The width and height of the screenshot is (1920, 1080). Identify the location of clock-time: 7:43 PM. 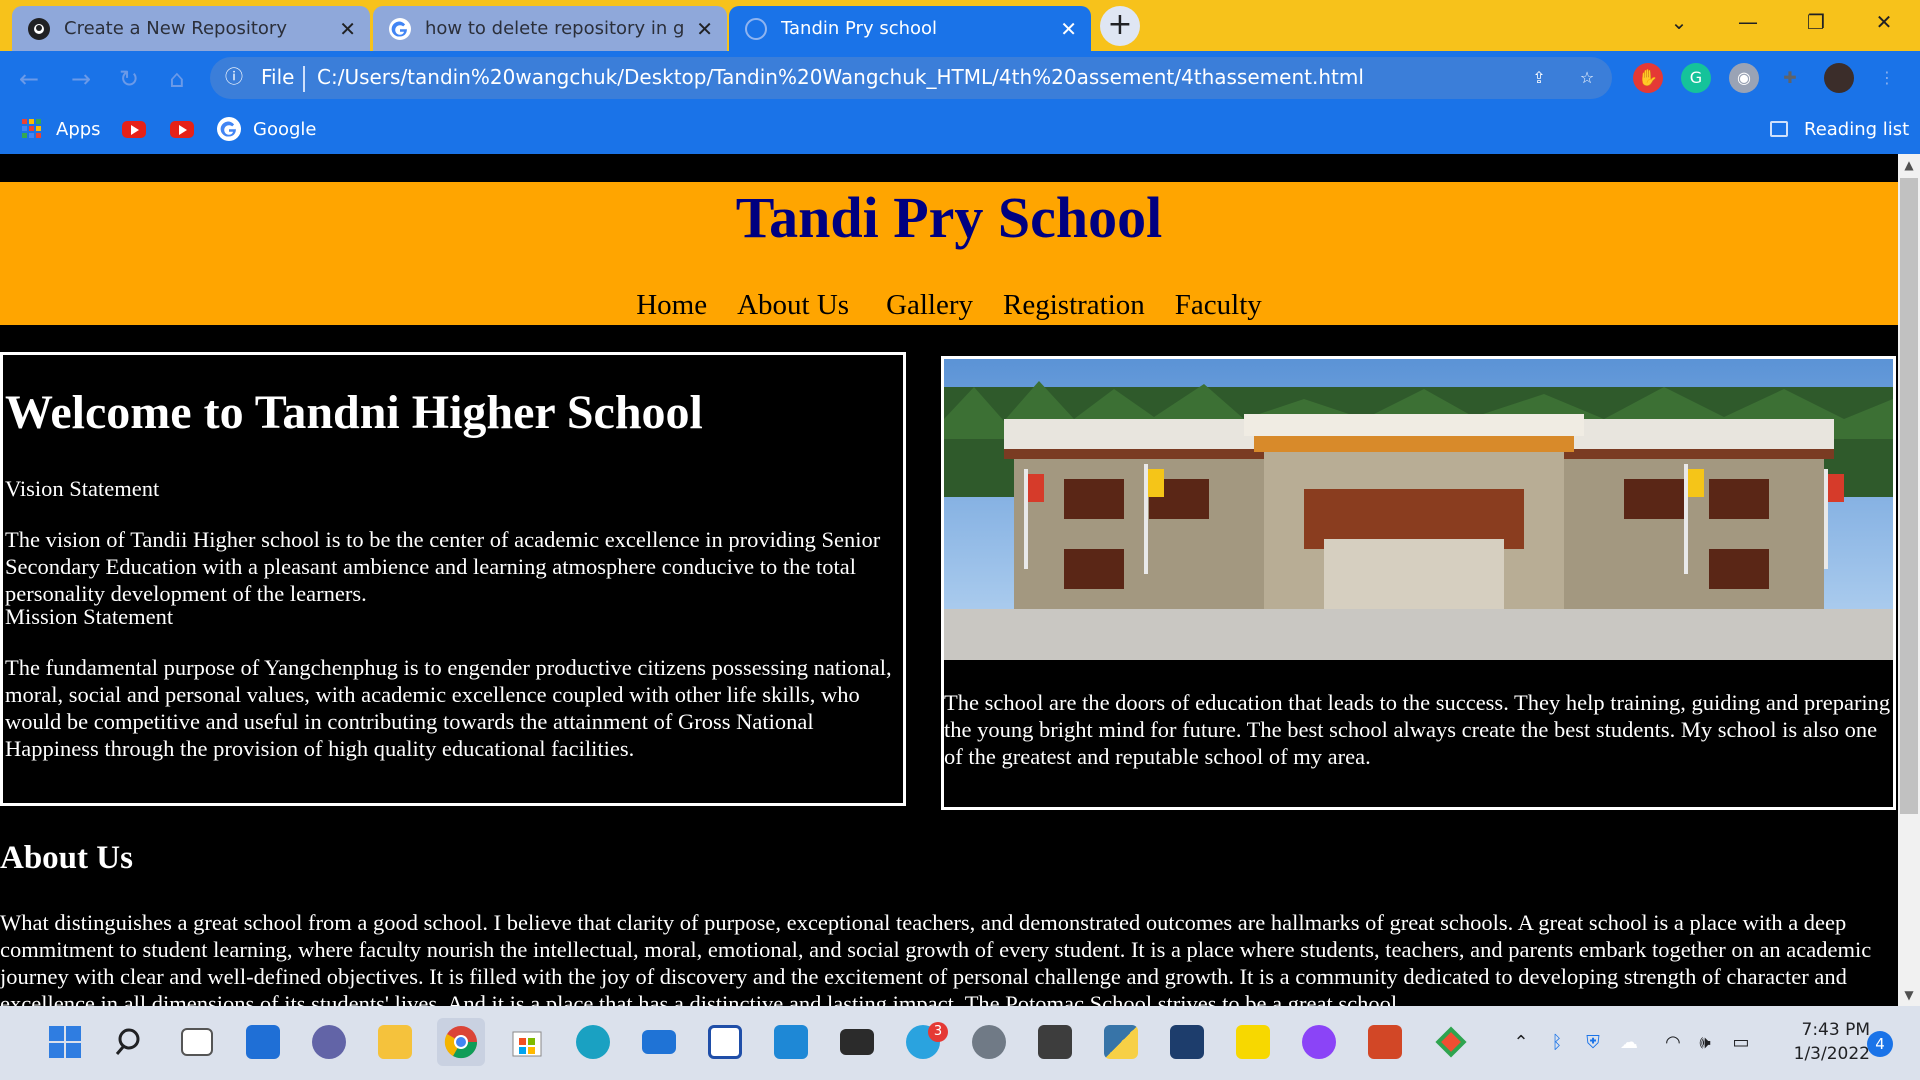
(1830, 1030).